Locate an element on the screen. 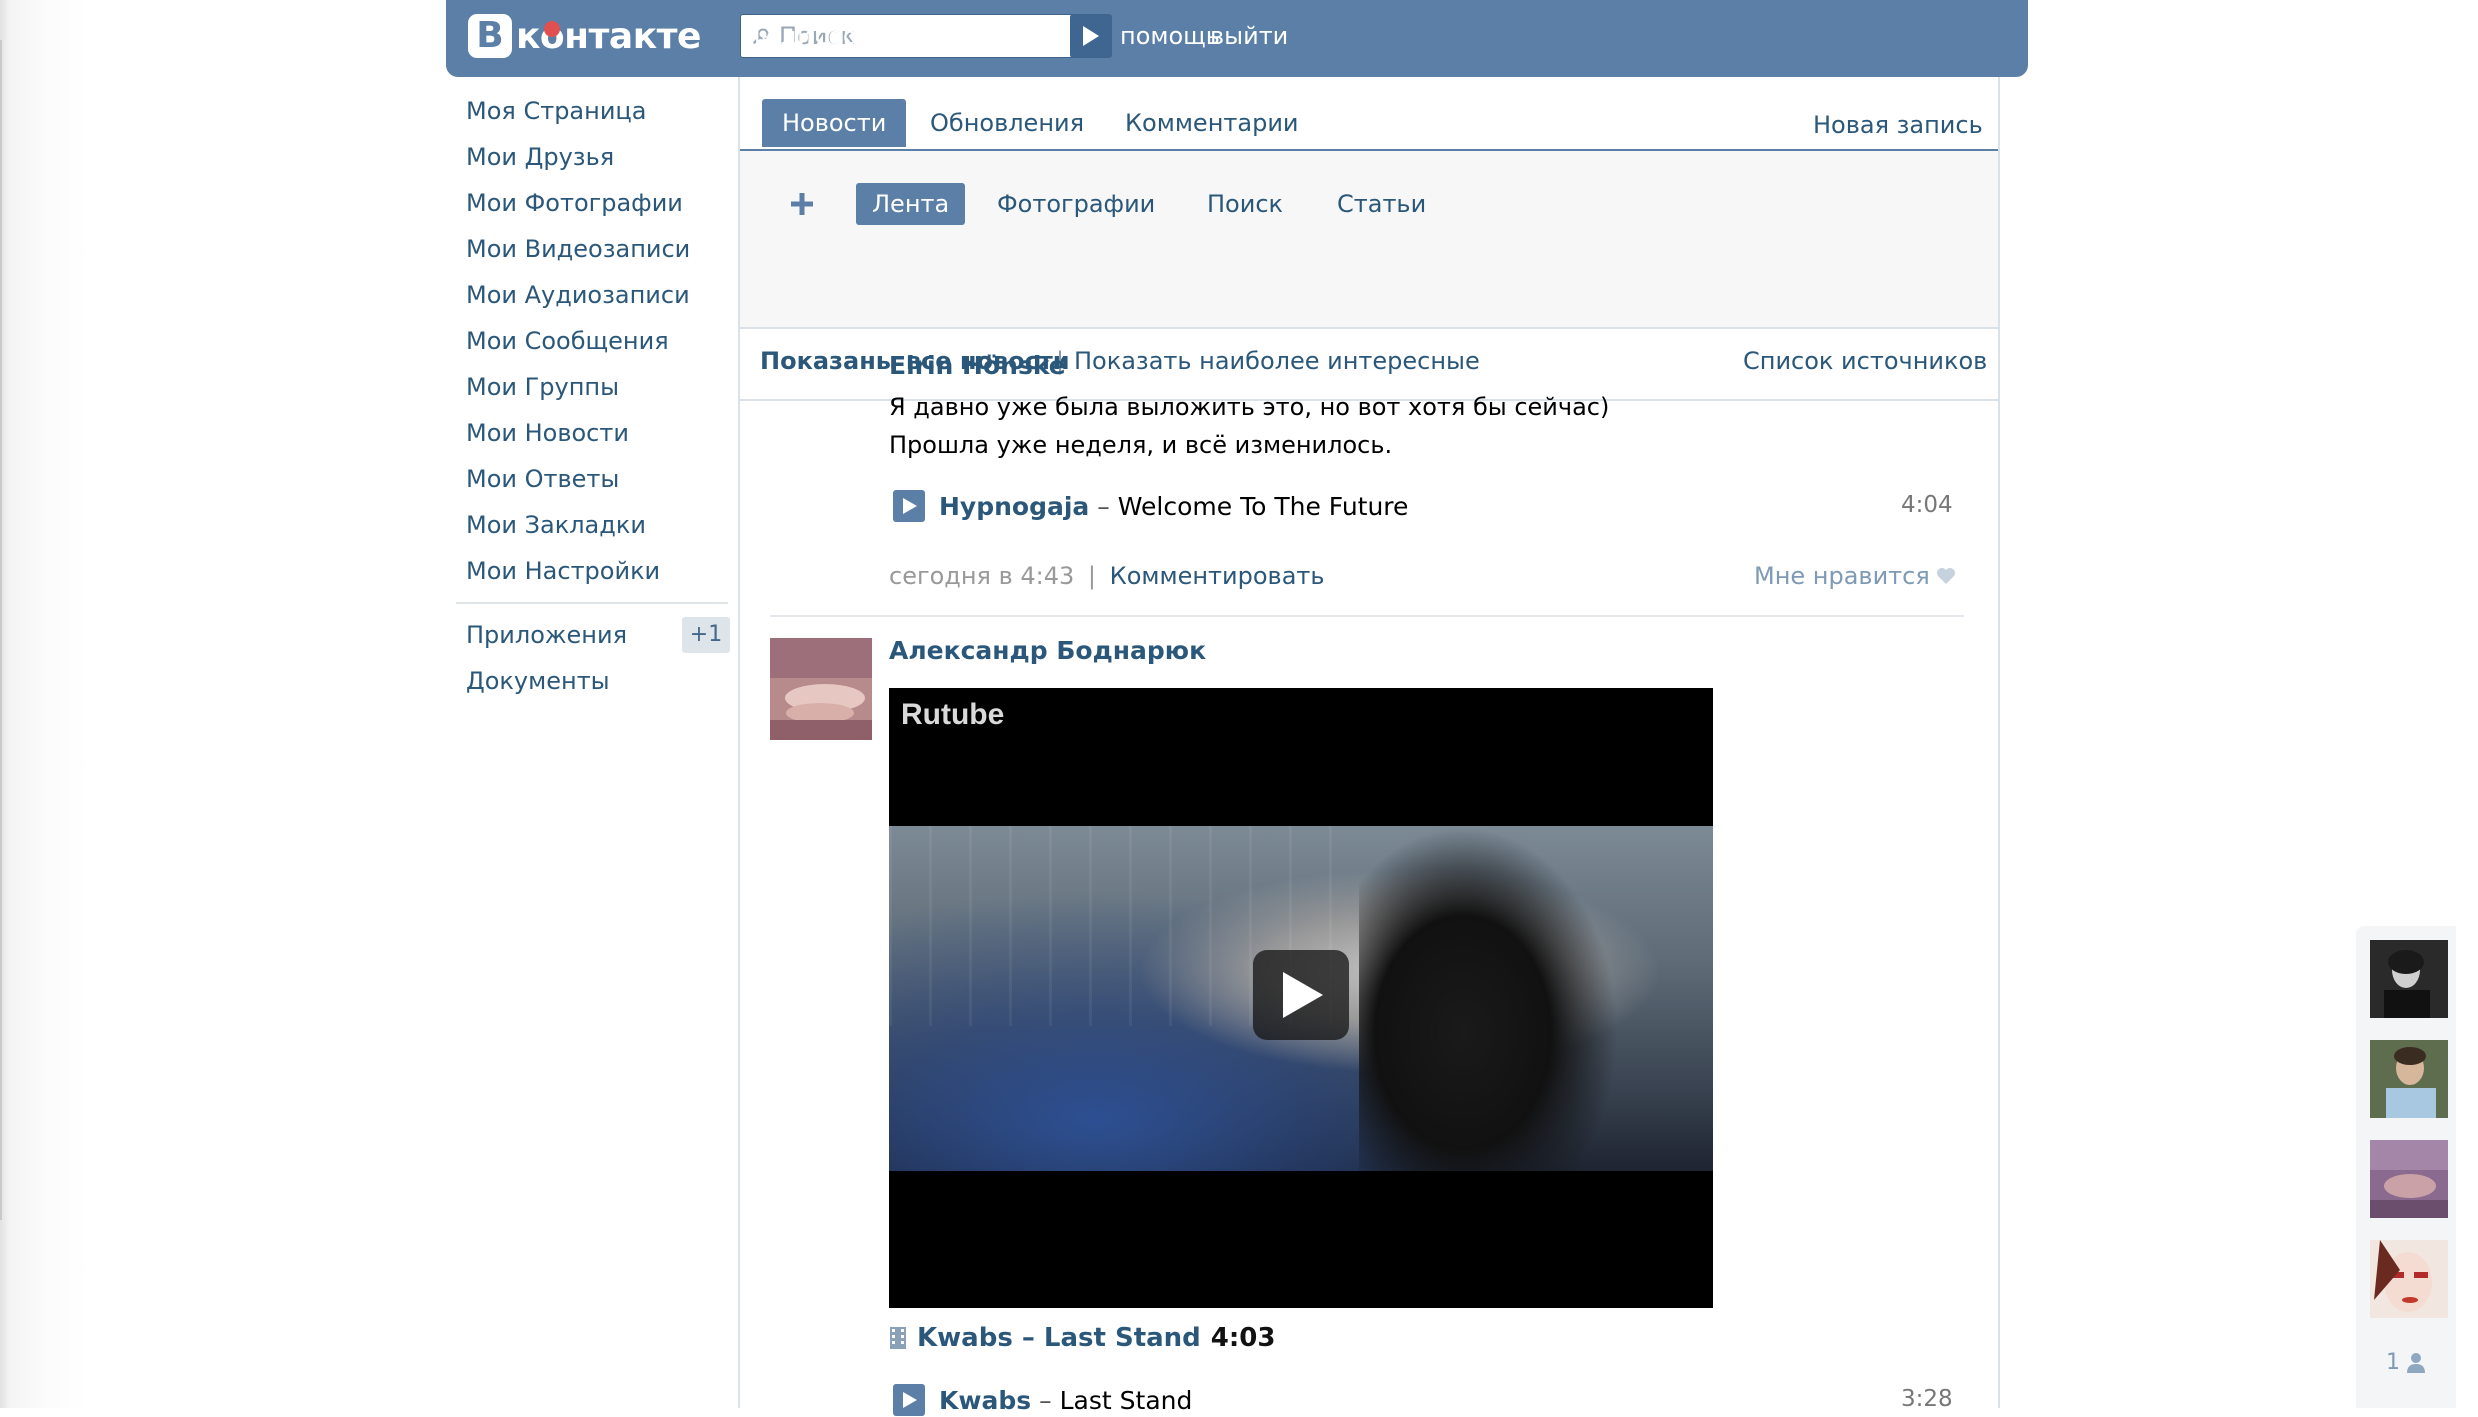 The height and width of the screenshot is (1417, 2478). window-shadow is located at coordinates (45, 704).